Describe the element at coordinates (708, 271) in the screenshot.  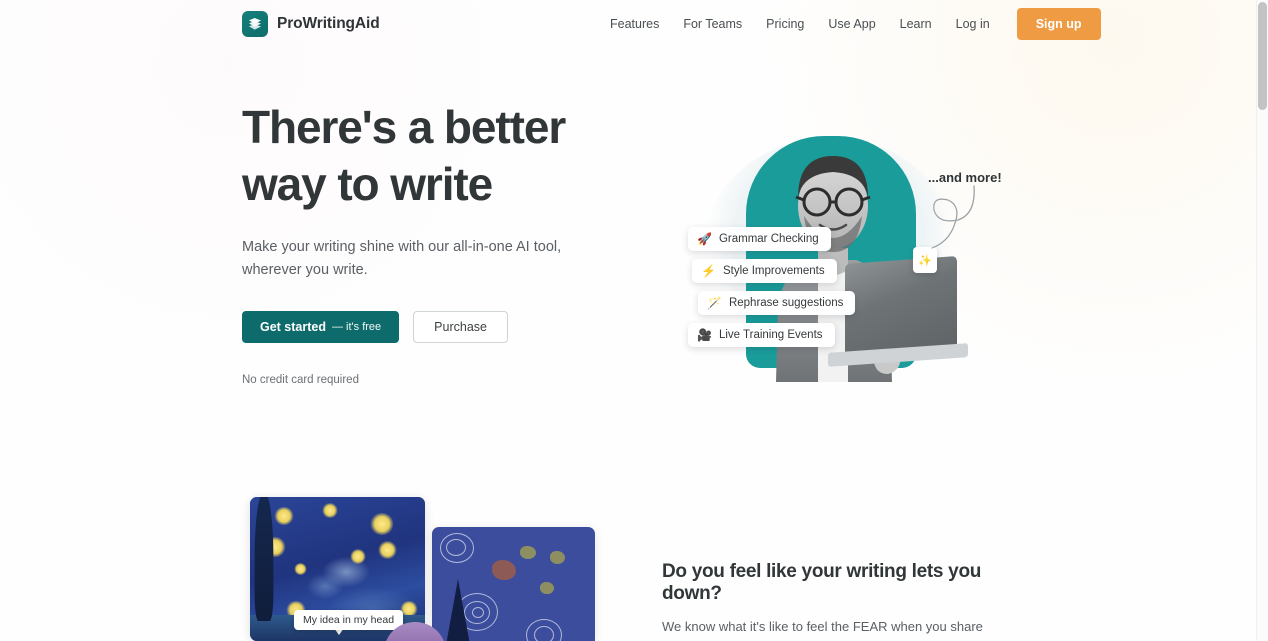
I see `lightning-icon: ⚡` at that location.